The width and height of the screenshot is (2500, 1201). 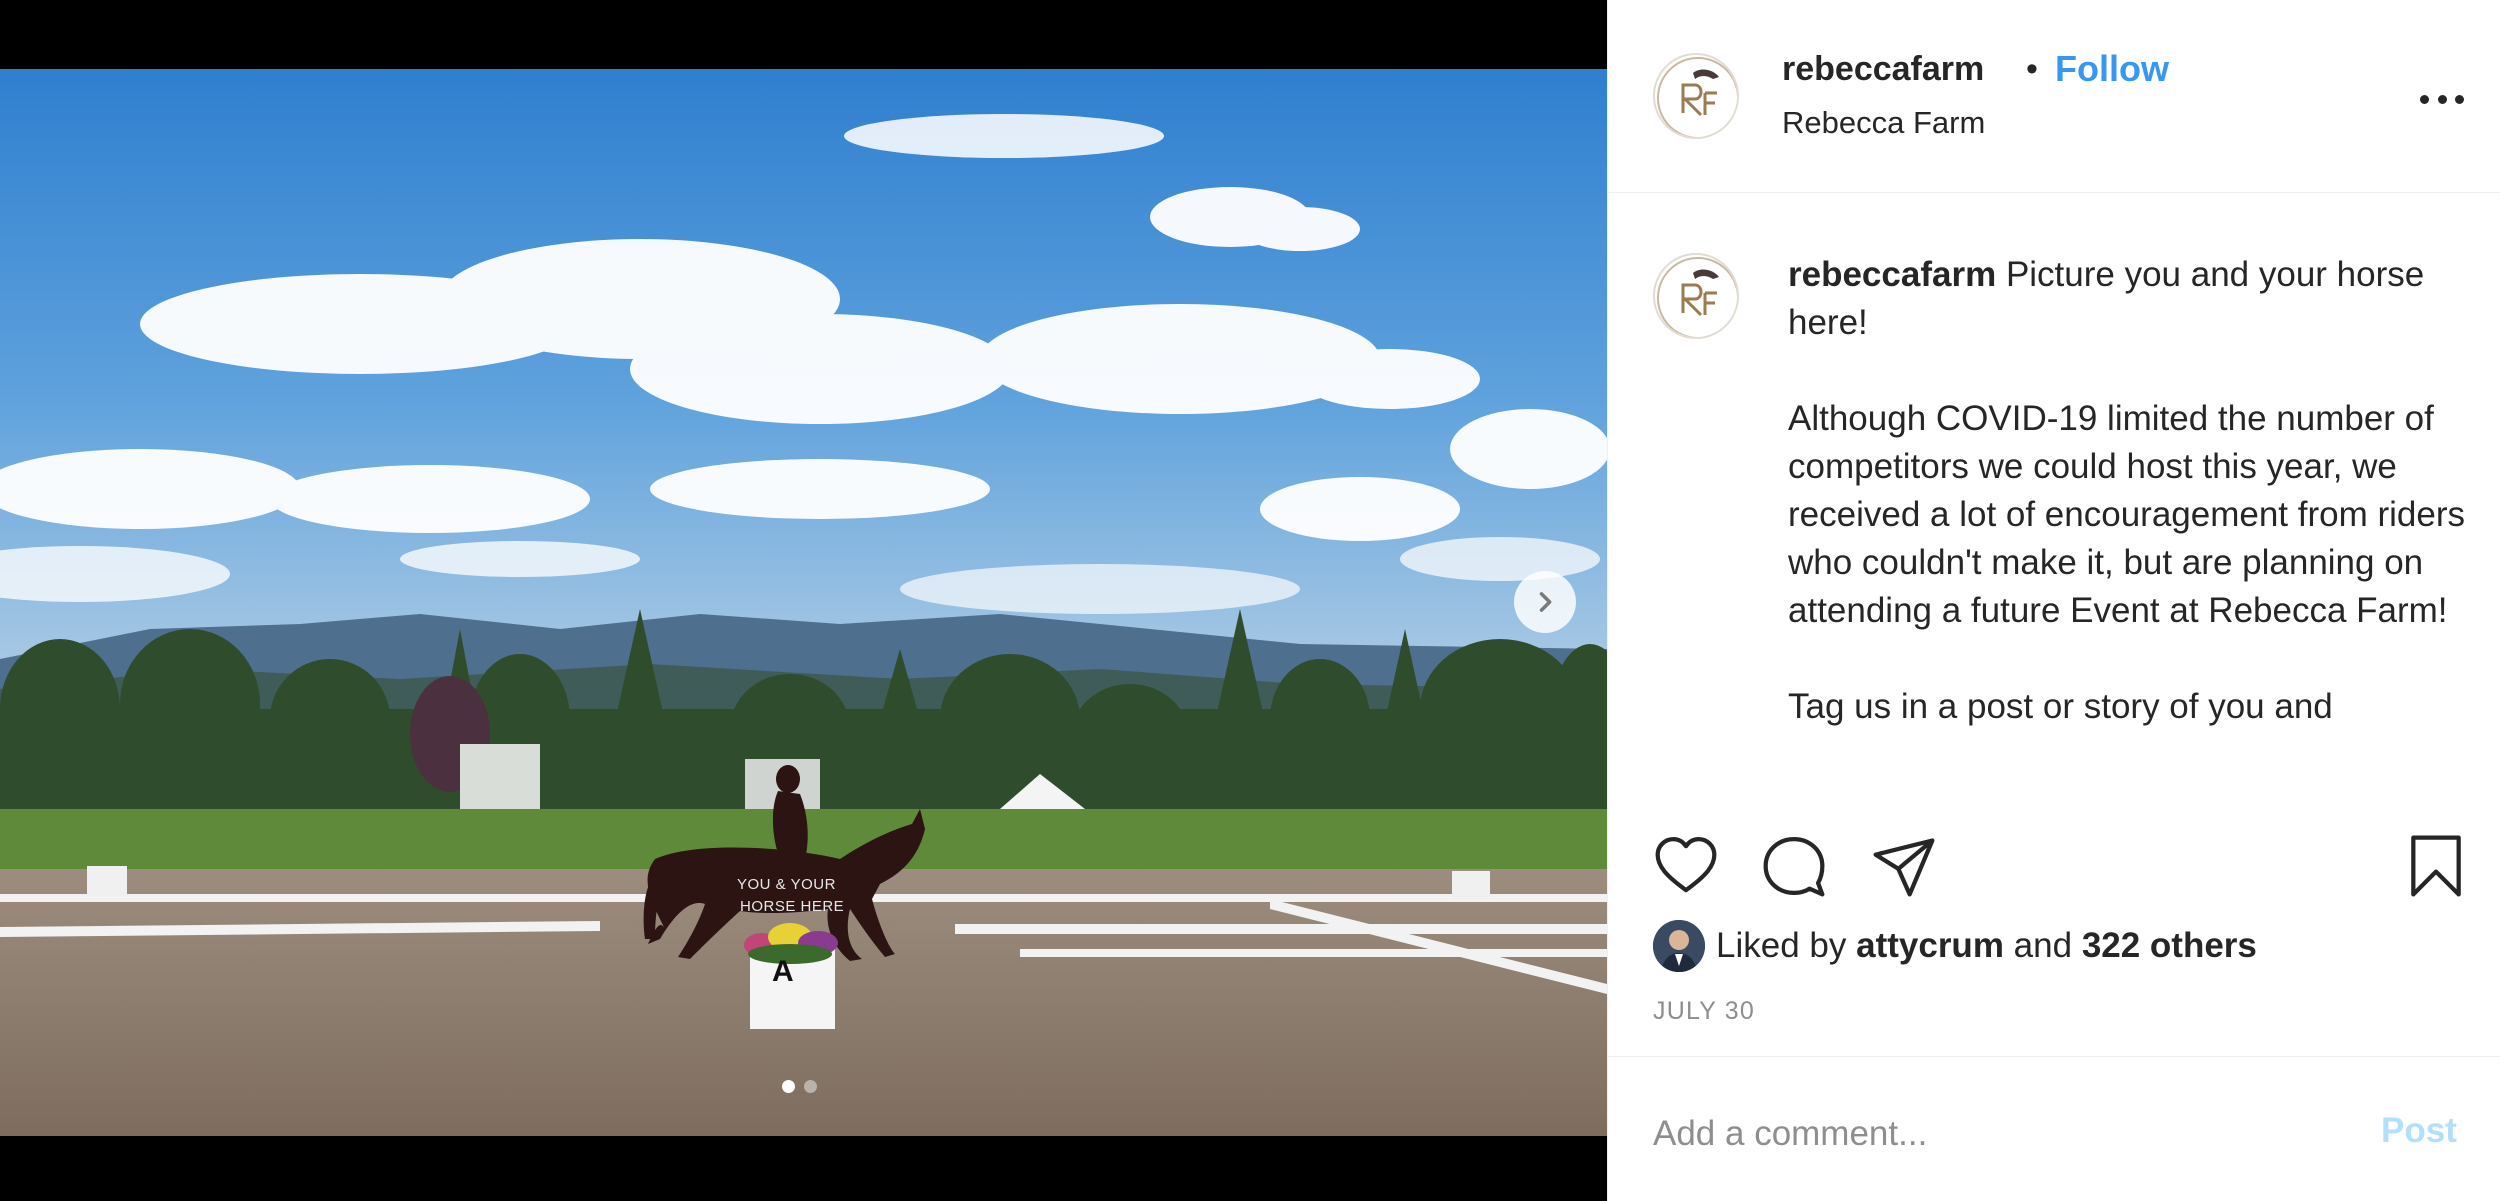 What do you see at coordinates (1794, 866) in the screenshot?
I see `comment-bubble-icon` at bounding box center [1794, 866].